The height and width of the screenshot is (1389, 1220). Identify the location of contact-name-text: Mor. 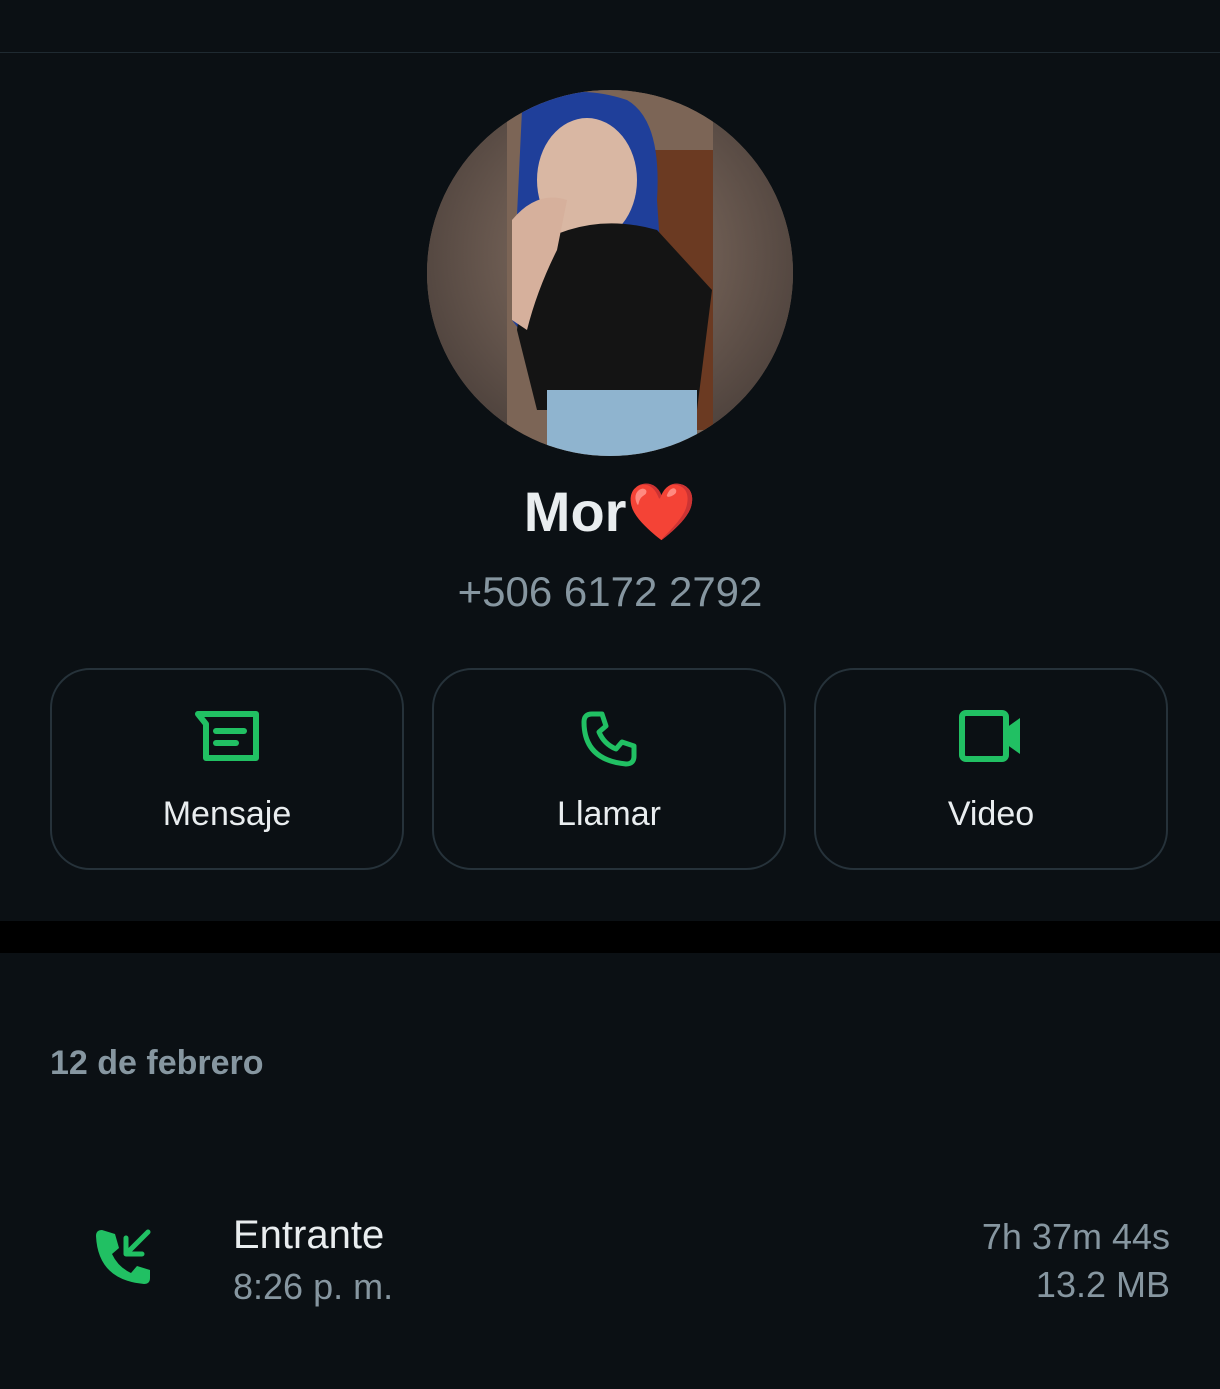
(575, 511).